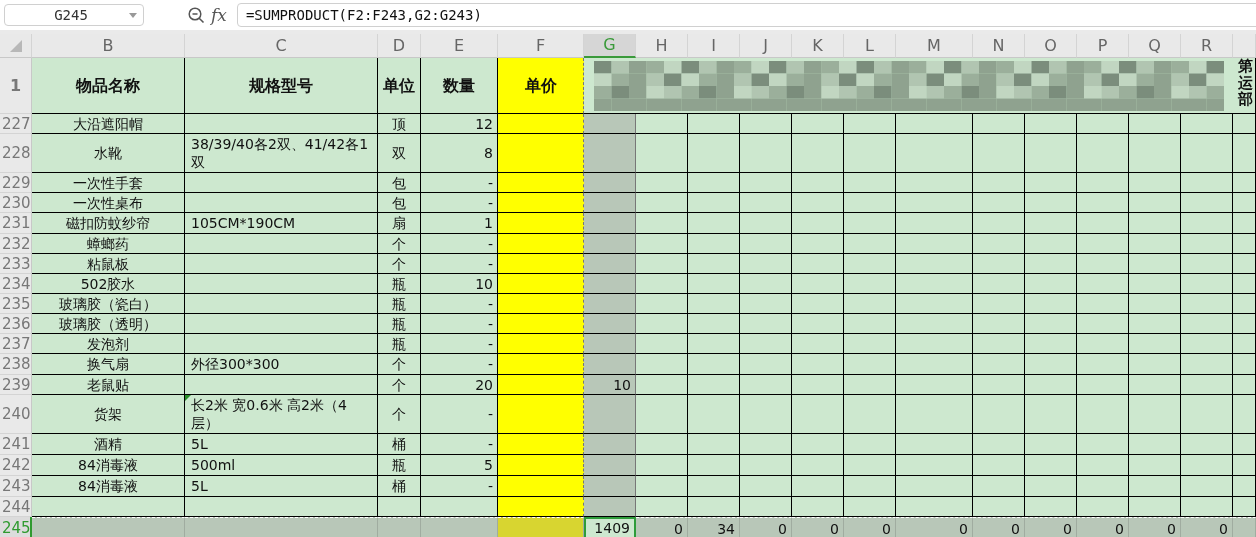  What do you see at coordinates (16, 486) in the screenshot?
I see `row-header: 243` at bounding box center [16, 486].